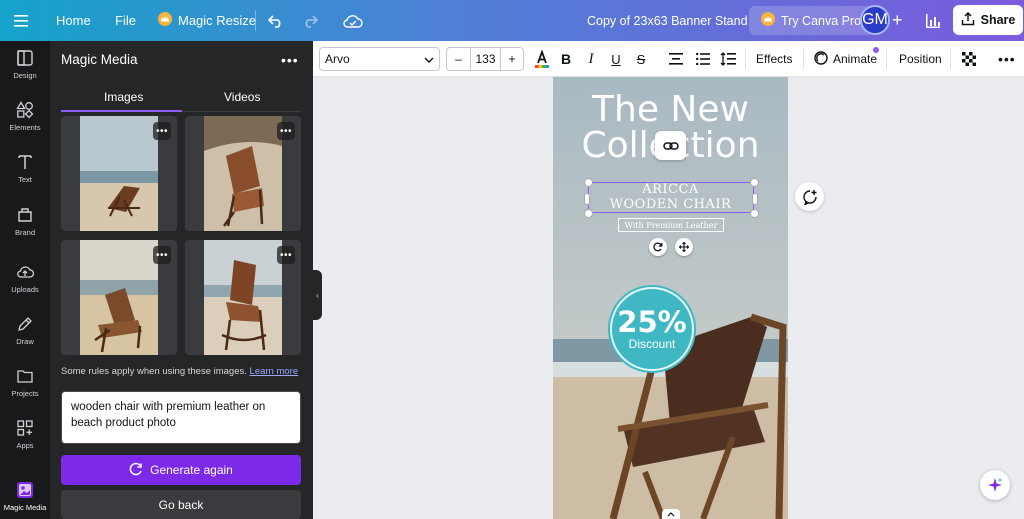 The height and width of the screenshot is (519, 1024). Describe the element at coordinates (485, 59) in the screenshot. I see `font-size-input: 133` at that location.